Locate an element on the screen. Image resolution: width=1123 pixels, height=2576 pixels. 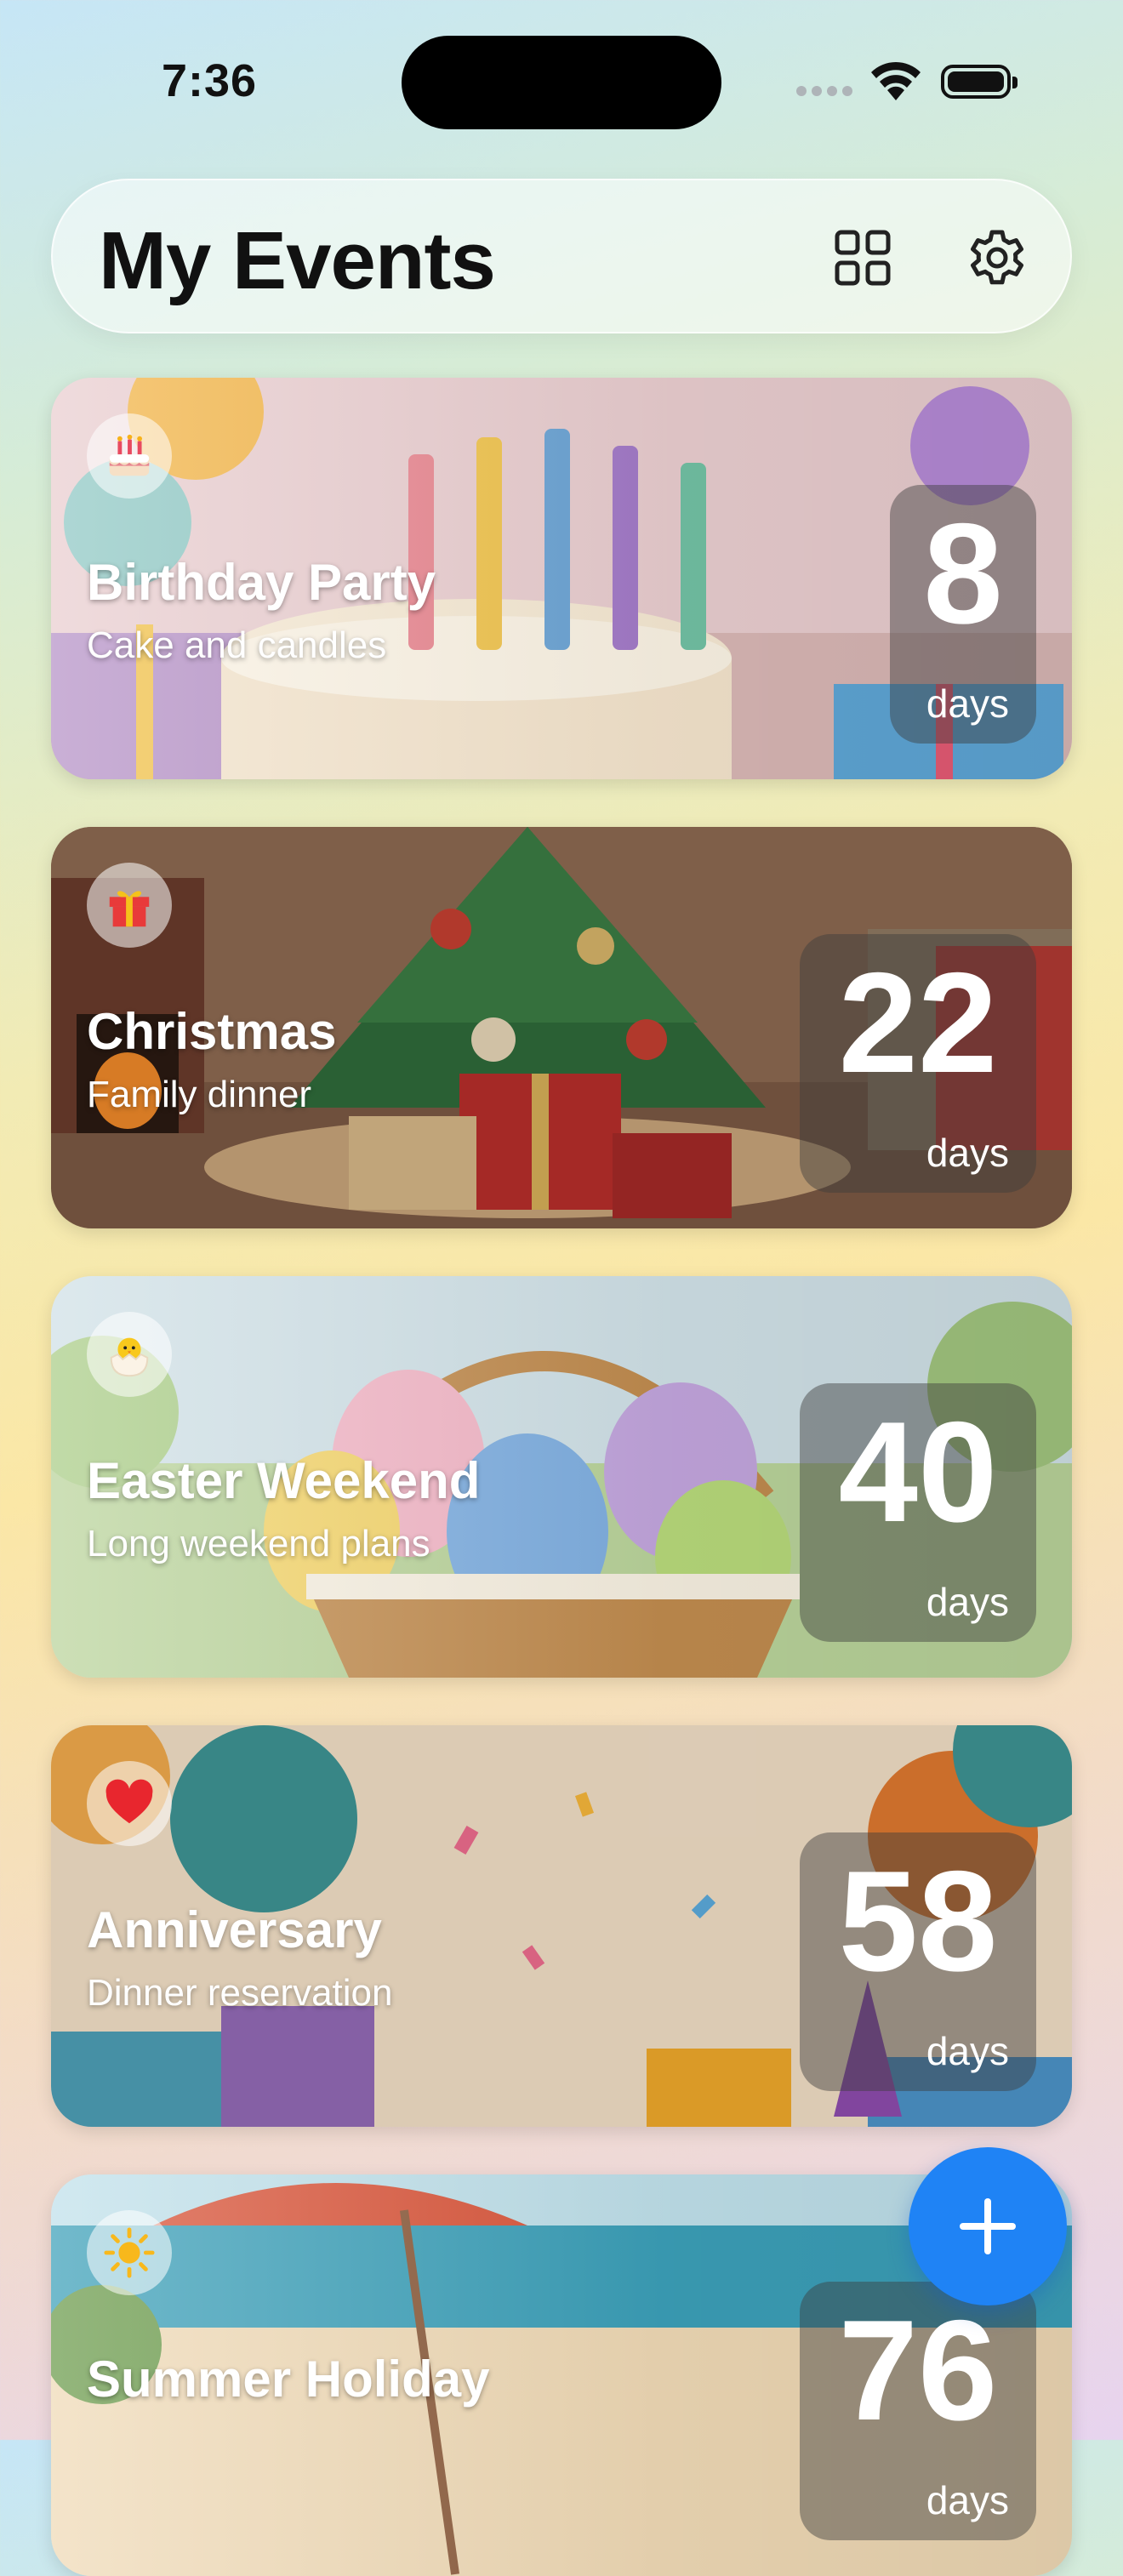
settings-button is located at coordinates (997, 258).